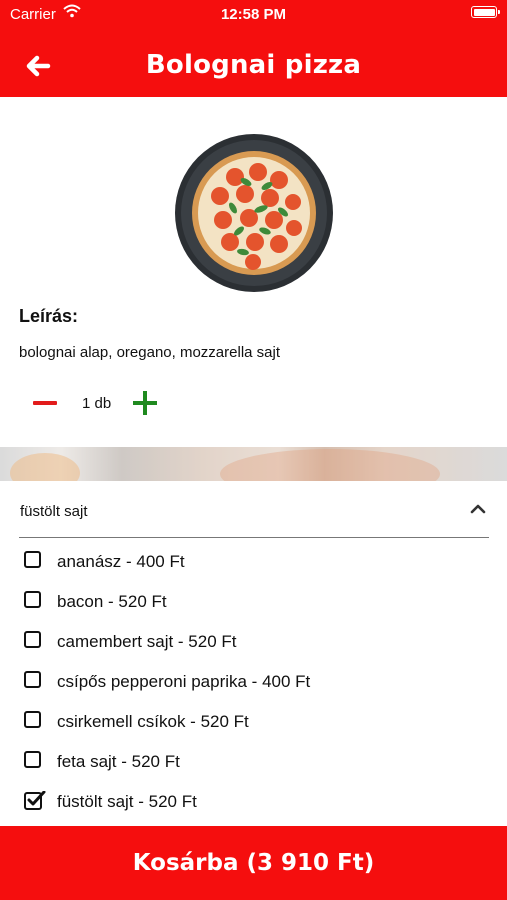 Image resolution: width=507 pixels, height=900 pixels. Describe the element at coordinates (127, 801) in the screenshot. I see `extra-option-label: füstölt sajt - 520 Ft` at that location.